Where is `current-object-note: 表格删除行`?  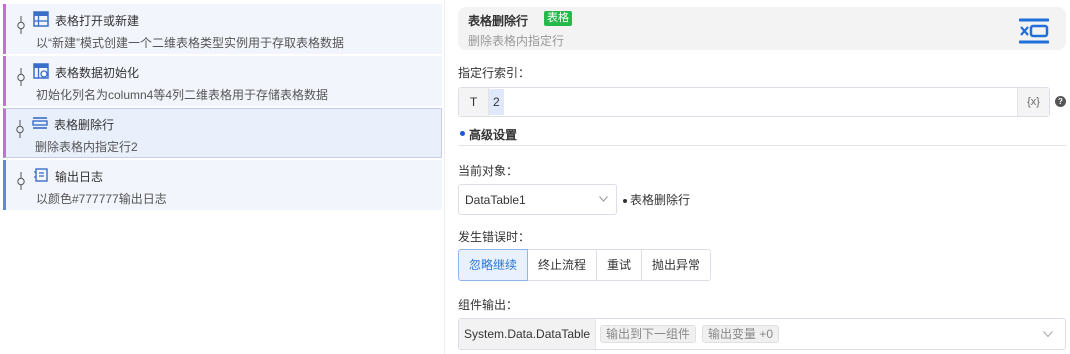
current-object-note: 表格删除行 is located at coordinates (656, 199).